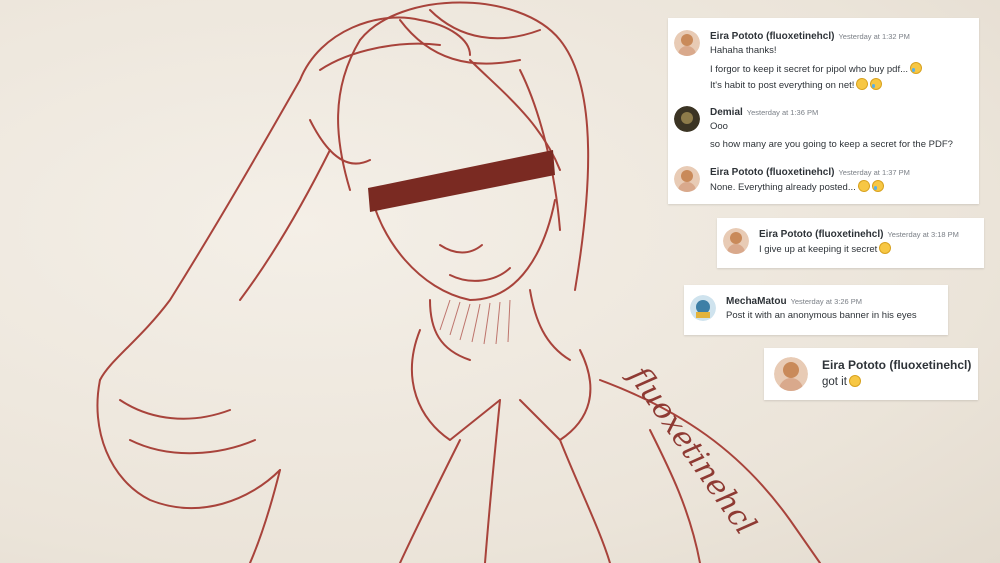 Image resolution: width=1000 pixels, height=563 pixels. What do you see at coordinates (834, 382) in the screenshot?
I see `message-text: got it` at bounding box center [834, 382].